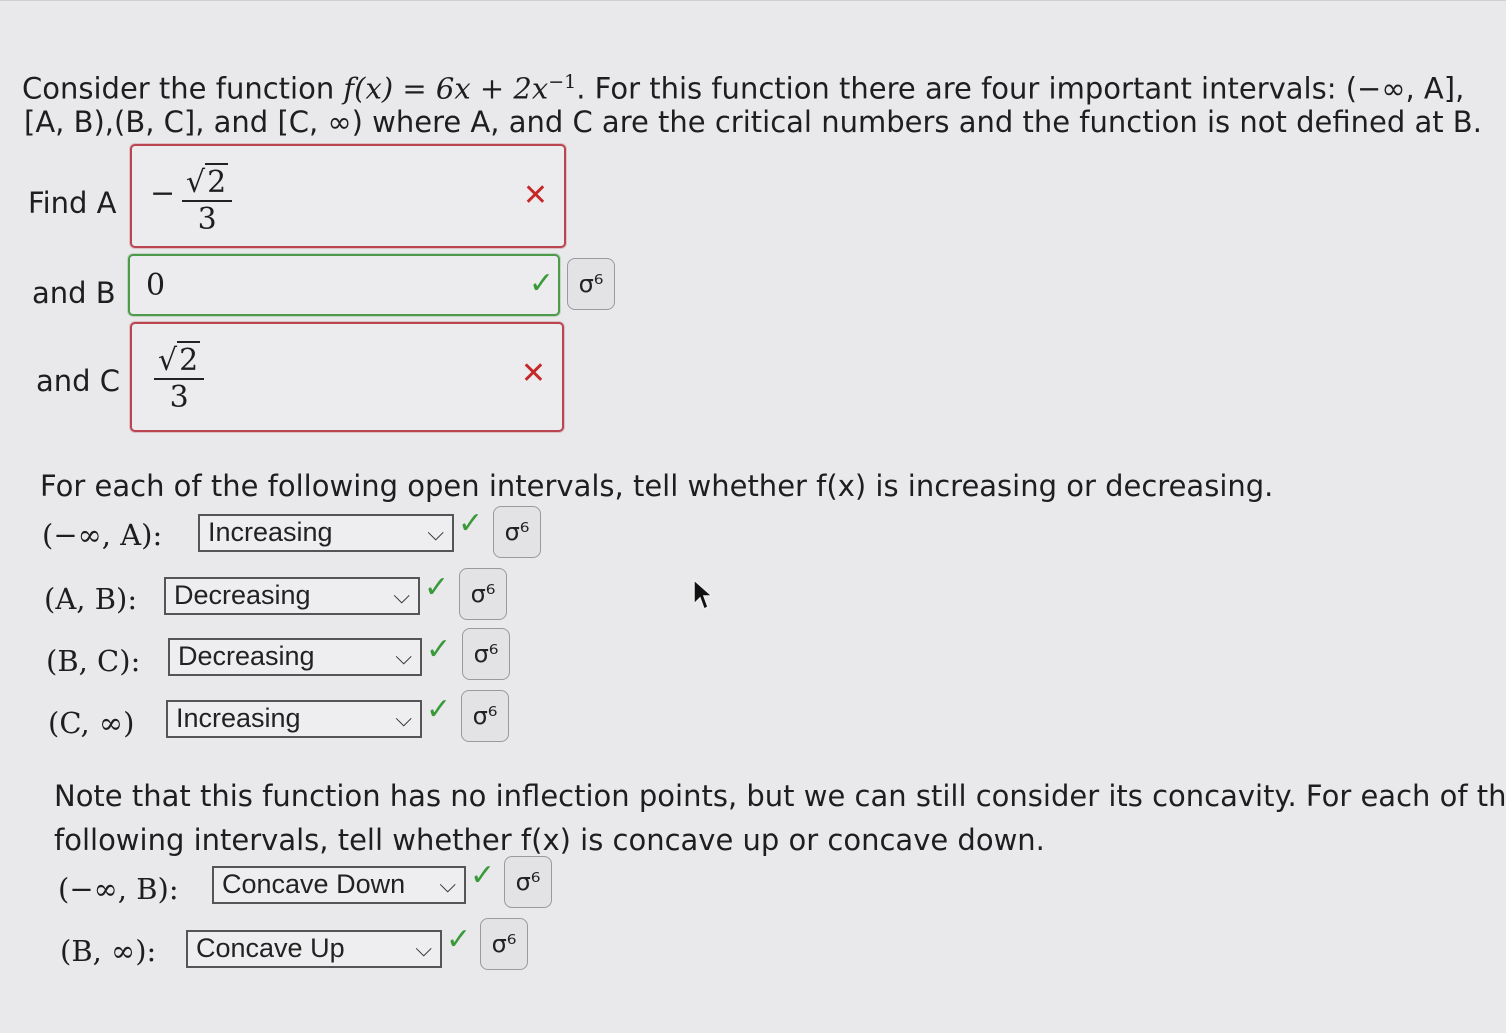 The height and width of the screenshot is (1033, 1506). What do you see at coordinates (179, 397) in the screenshot?
I see `c-denominator: 3` at bounding box center [179, 397].